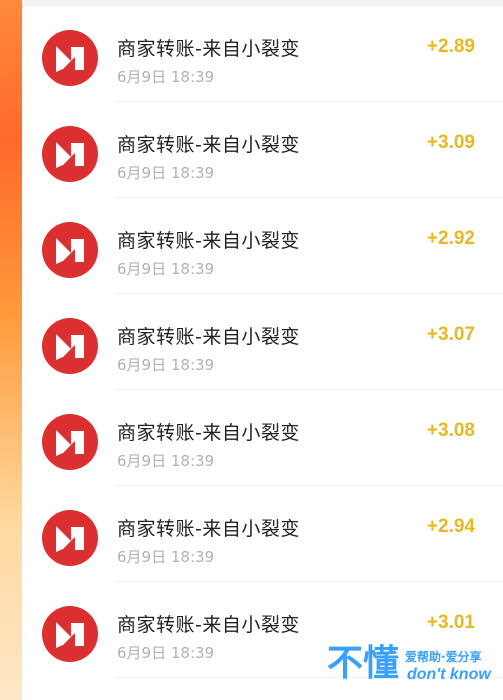  What do you see at coordinates (450, 430) in the screenshot?
I see `transaction-amount: +3.08` at bounding box center [450, 430].